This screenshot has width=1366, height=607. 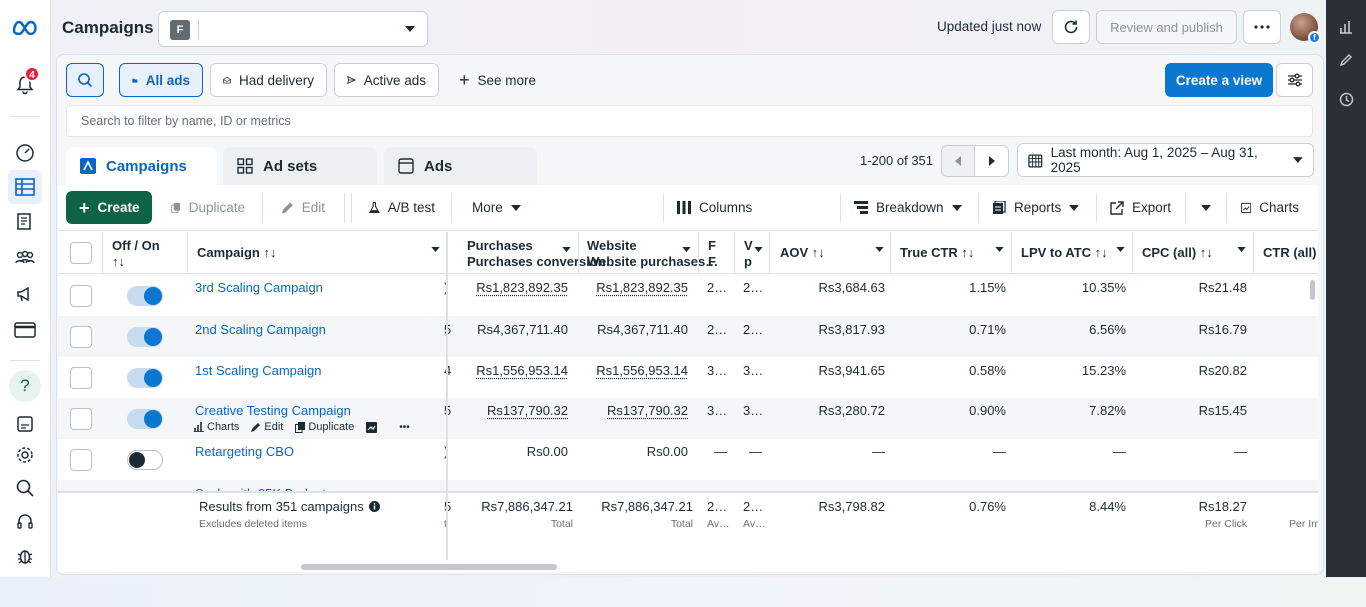 What do you see at coordinates (293, 29) in the screenshot?
I see `ad-account-select: F` at bounding box center [293, 29].